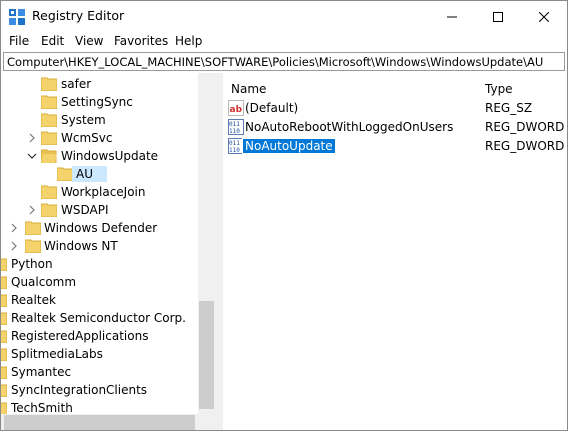 The width and height of the screenshot is (568, 431). Describe the element at coordinates (141, 41) in the screenshot. I see `menu-favorites: Favorites` at that location.